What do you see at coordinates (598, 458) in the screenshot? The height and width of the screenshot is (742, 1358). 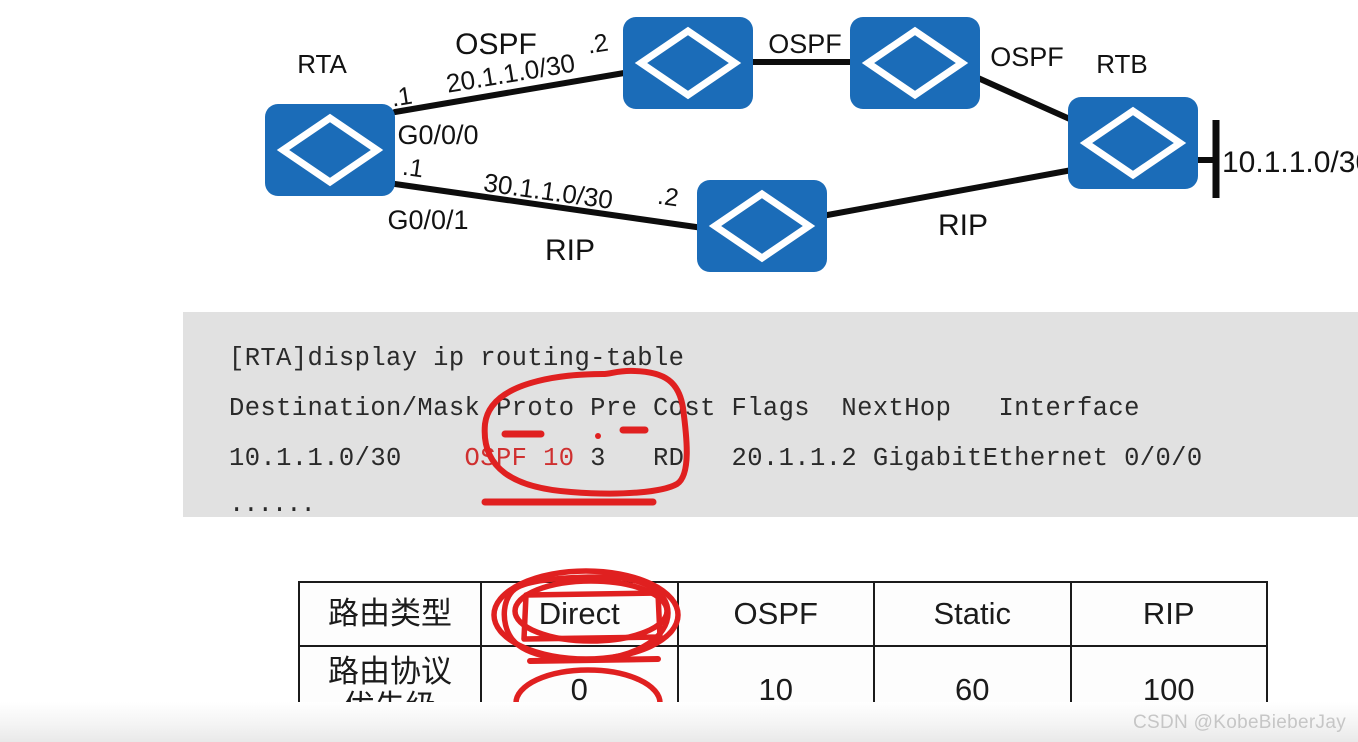 I see `cli-route-cost: 3` at bounding box center [598, 458].